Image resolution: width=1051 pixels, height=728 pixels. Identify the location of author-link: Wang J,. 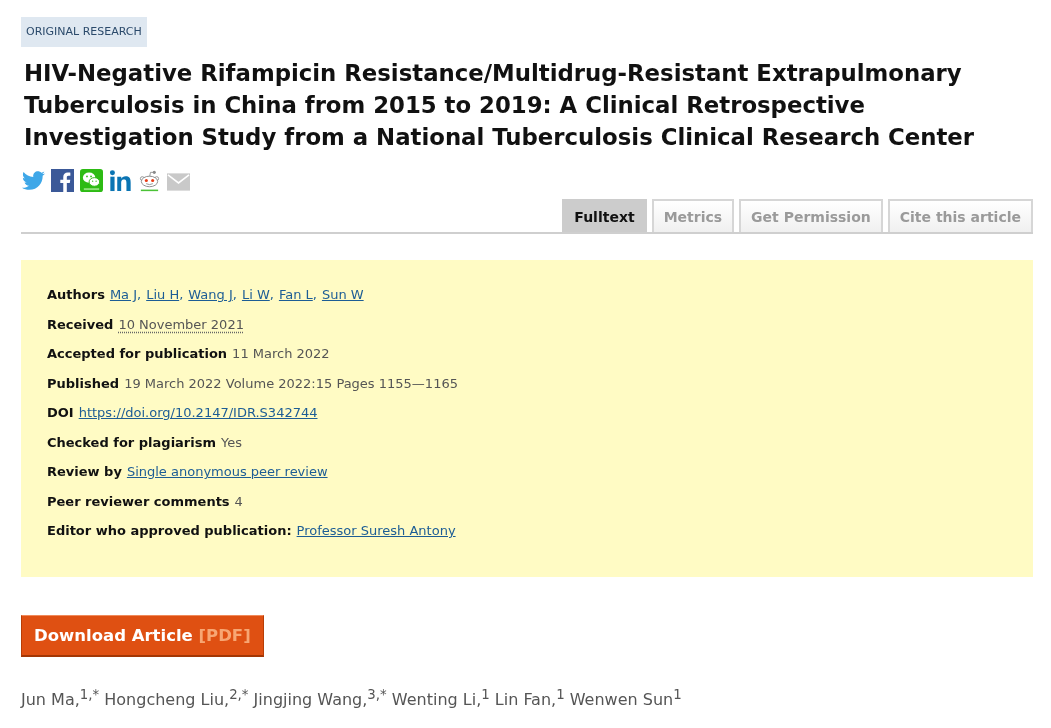
(212, 295).